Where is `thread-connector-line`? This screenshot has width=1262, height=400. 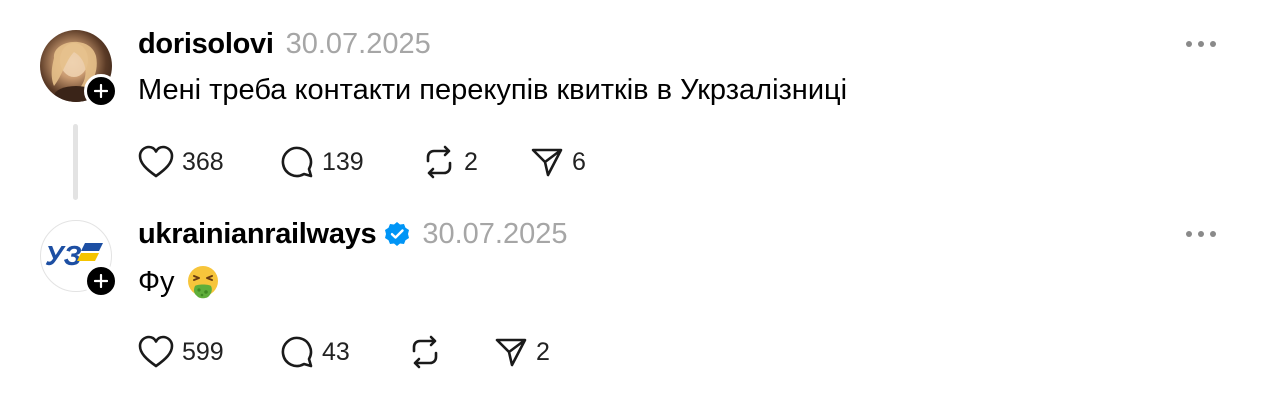
thread-connector-line is located at coordinates (75, 162).